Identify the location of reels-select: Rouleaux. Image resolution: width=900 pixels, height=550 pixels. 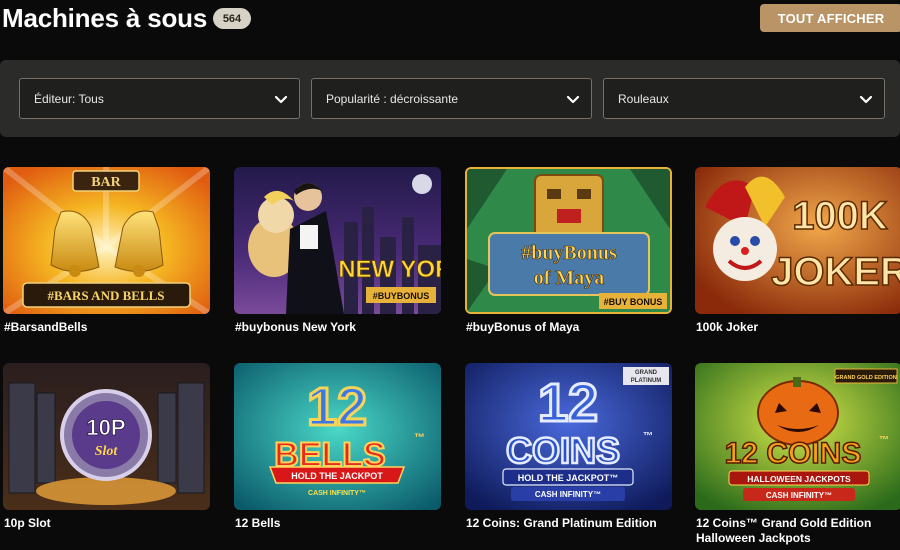
(744, 98).